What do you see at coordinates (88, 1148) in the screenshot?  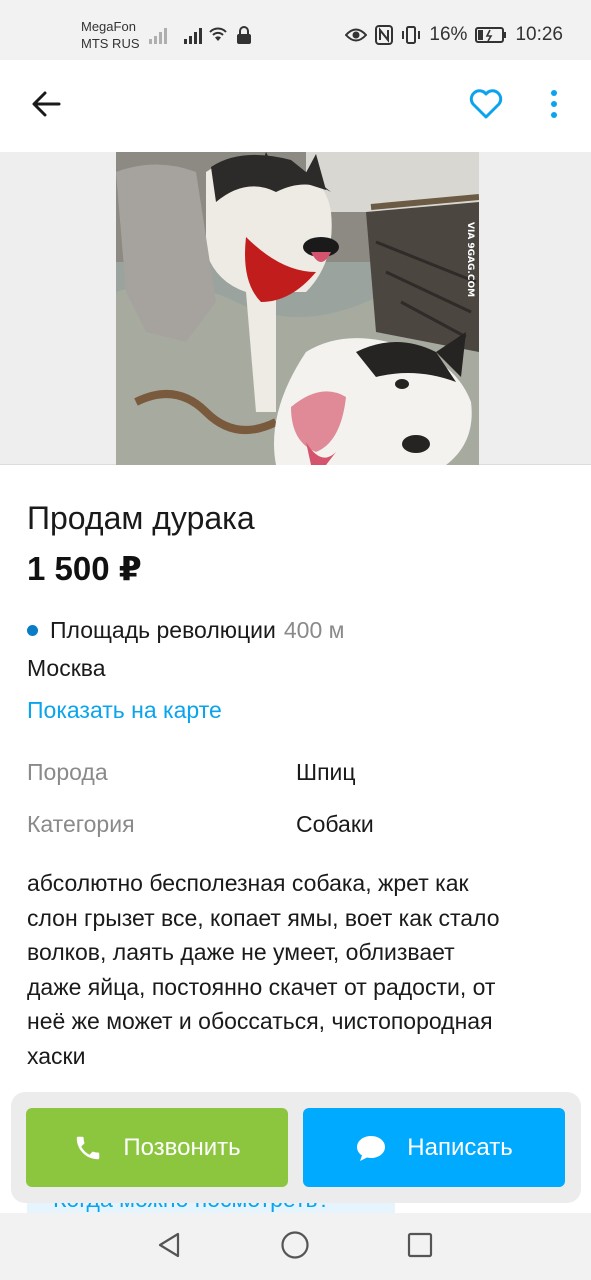 I see `phone-icon` at bounding box center [88, 1148].